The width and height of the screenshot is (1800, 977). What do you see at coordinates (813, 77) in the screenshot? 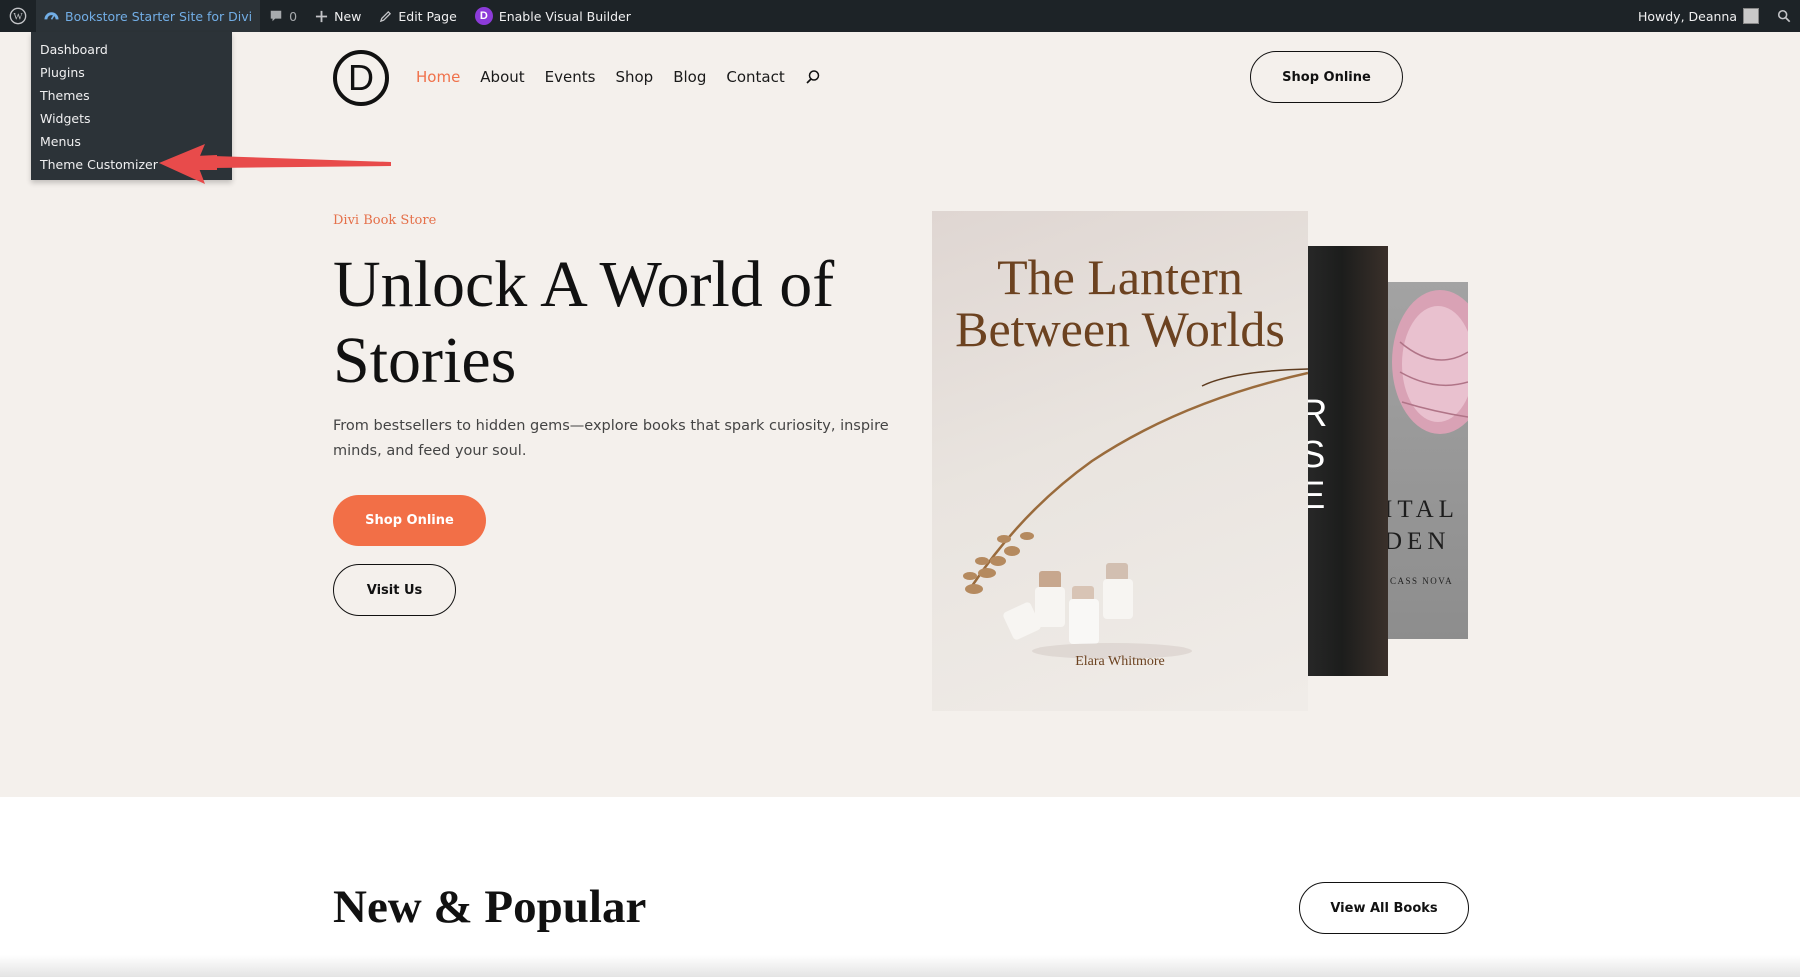
I see `nav-search-icon` at bounding box center [813, 77].